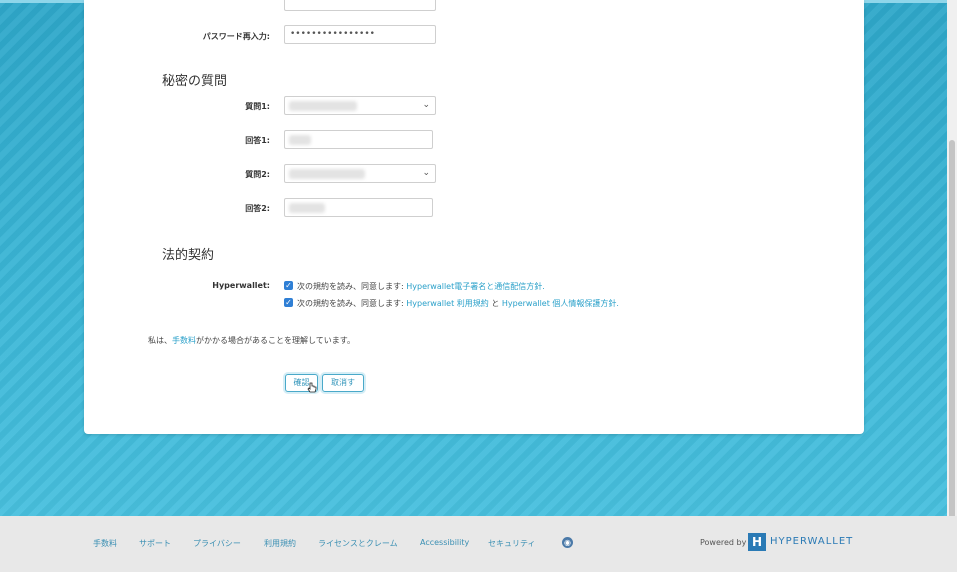 This screenshot has width=957, height=572. Describe the element at coordinates (444, 542) in the screenshot. I see `footer-link-accessibility: Accessibility` at that location.